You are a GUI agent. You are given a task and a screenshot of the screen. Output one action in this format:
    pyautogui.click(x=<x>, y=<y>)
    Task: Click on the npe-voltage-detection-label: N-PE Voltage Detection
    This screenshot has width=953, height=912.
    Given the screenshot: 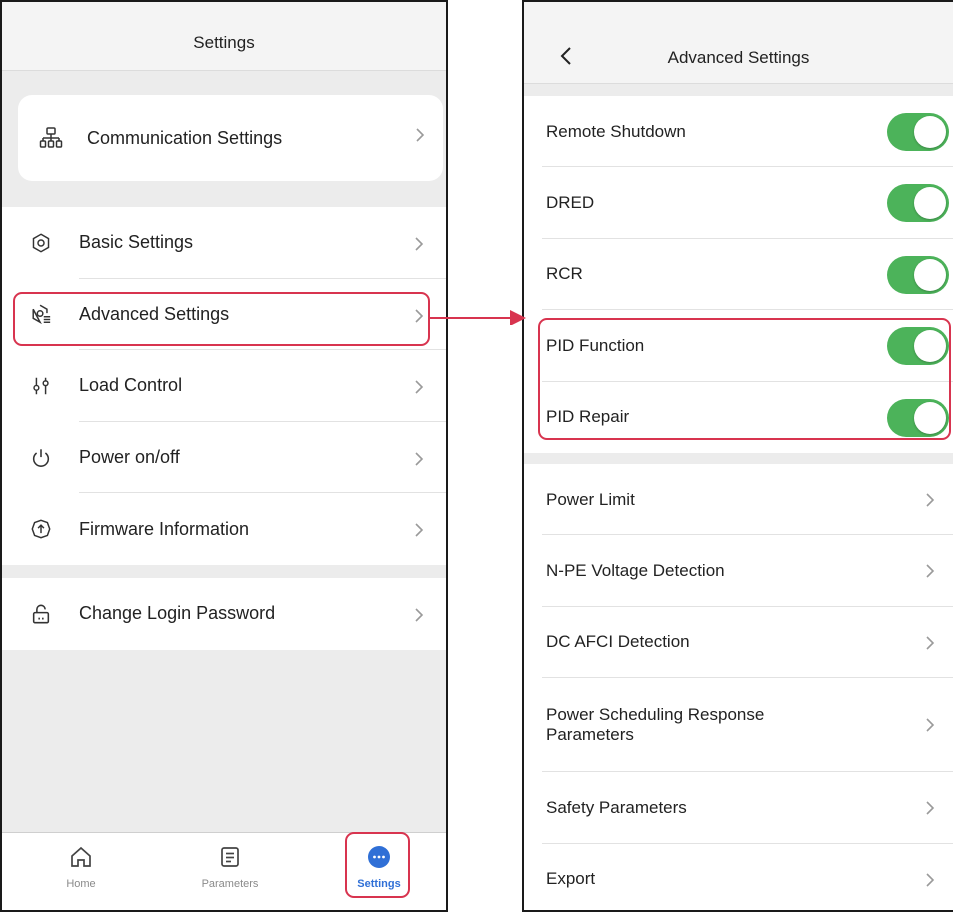 What is the action you would take?
    pyautogui.click(x=635, y=571)
    